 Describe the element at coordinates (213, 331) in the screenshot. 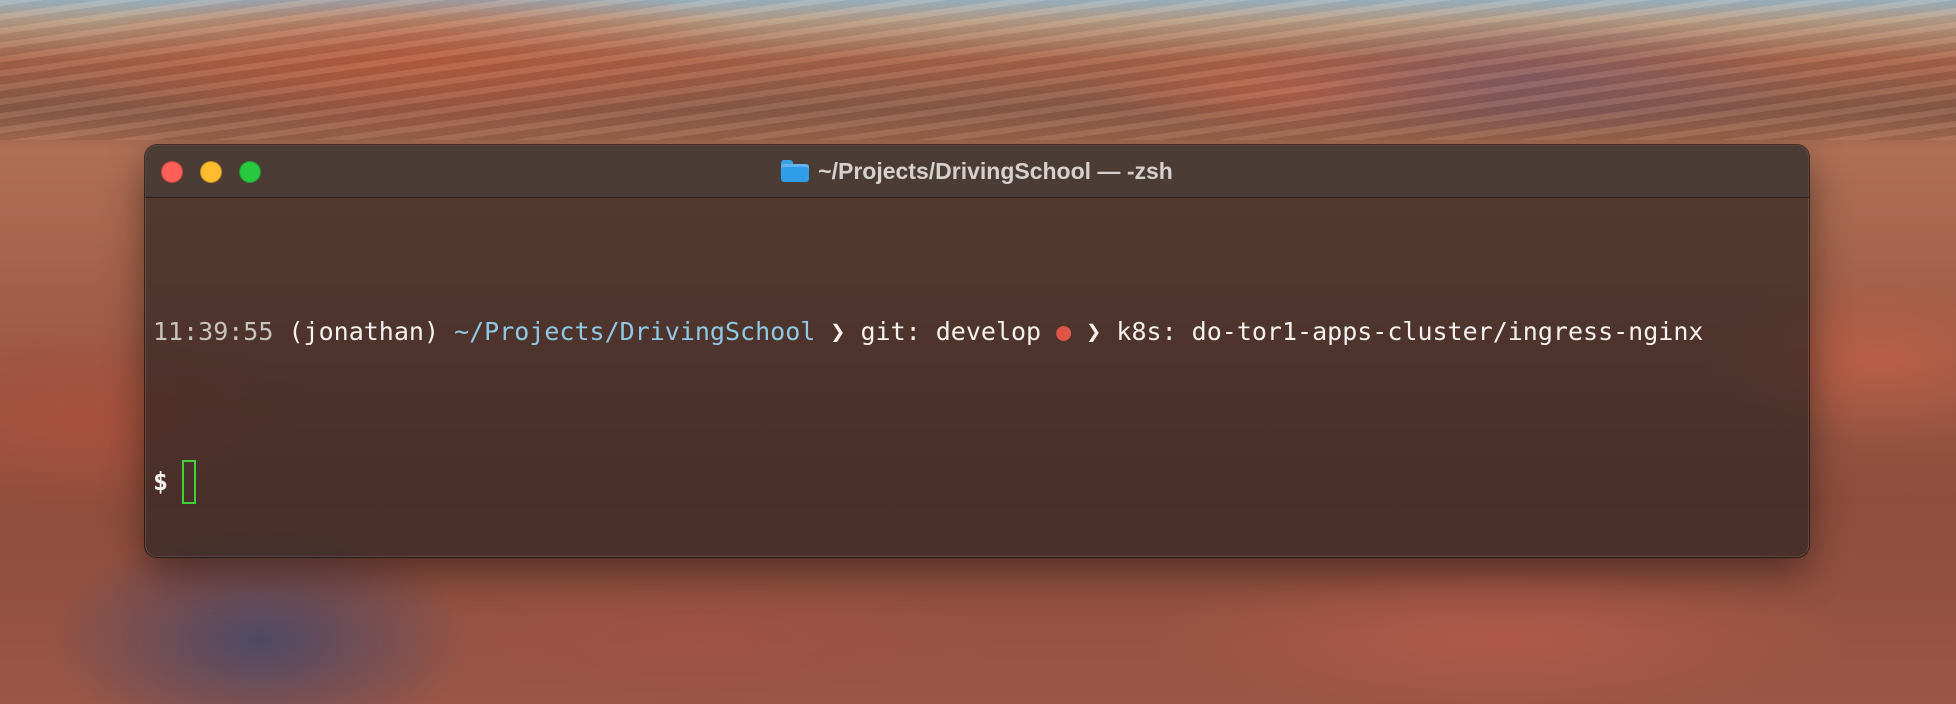

I see `prompt-time: 11:39:55` at that location.